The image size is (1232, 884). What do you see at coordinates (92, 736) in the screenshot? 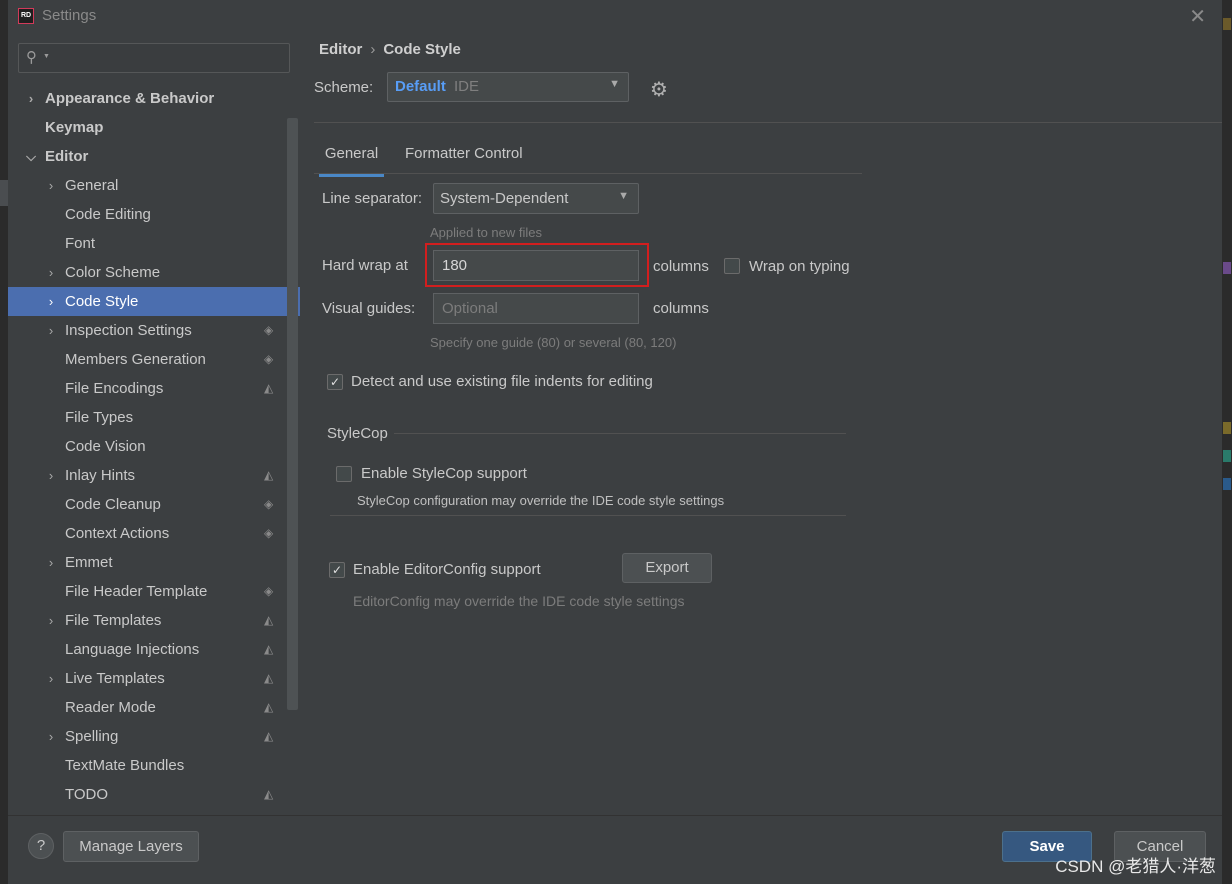
I see `sidebar-item-label: Spelling` at bounding box center [92, 736].